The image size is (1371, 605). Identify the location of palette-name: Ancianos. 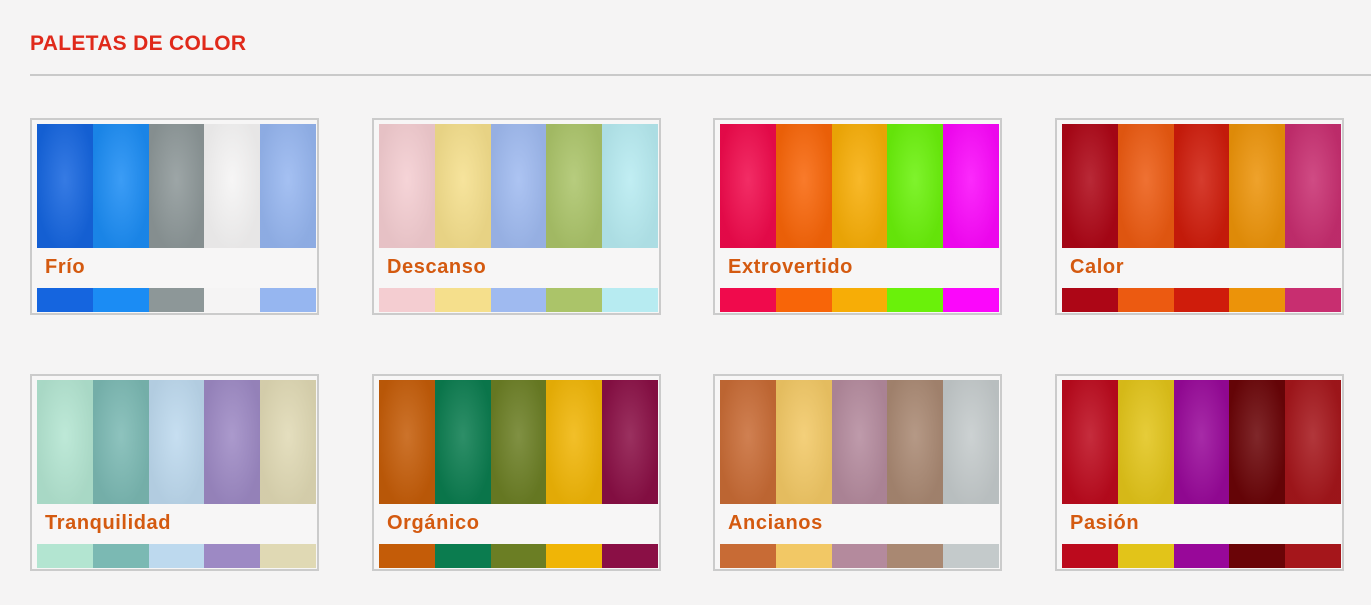
(775, 523).